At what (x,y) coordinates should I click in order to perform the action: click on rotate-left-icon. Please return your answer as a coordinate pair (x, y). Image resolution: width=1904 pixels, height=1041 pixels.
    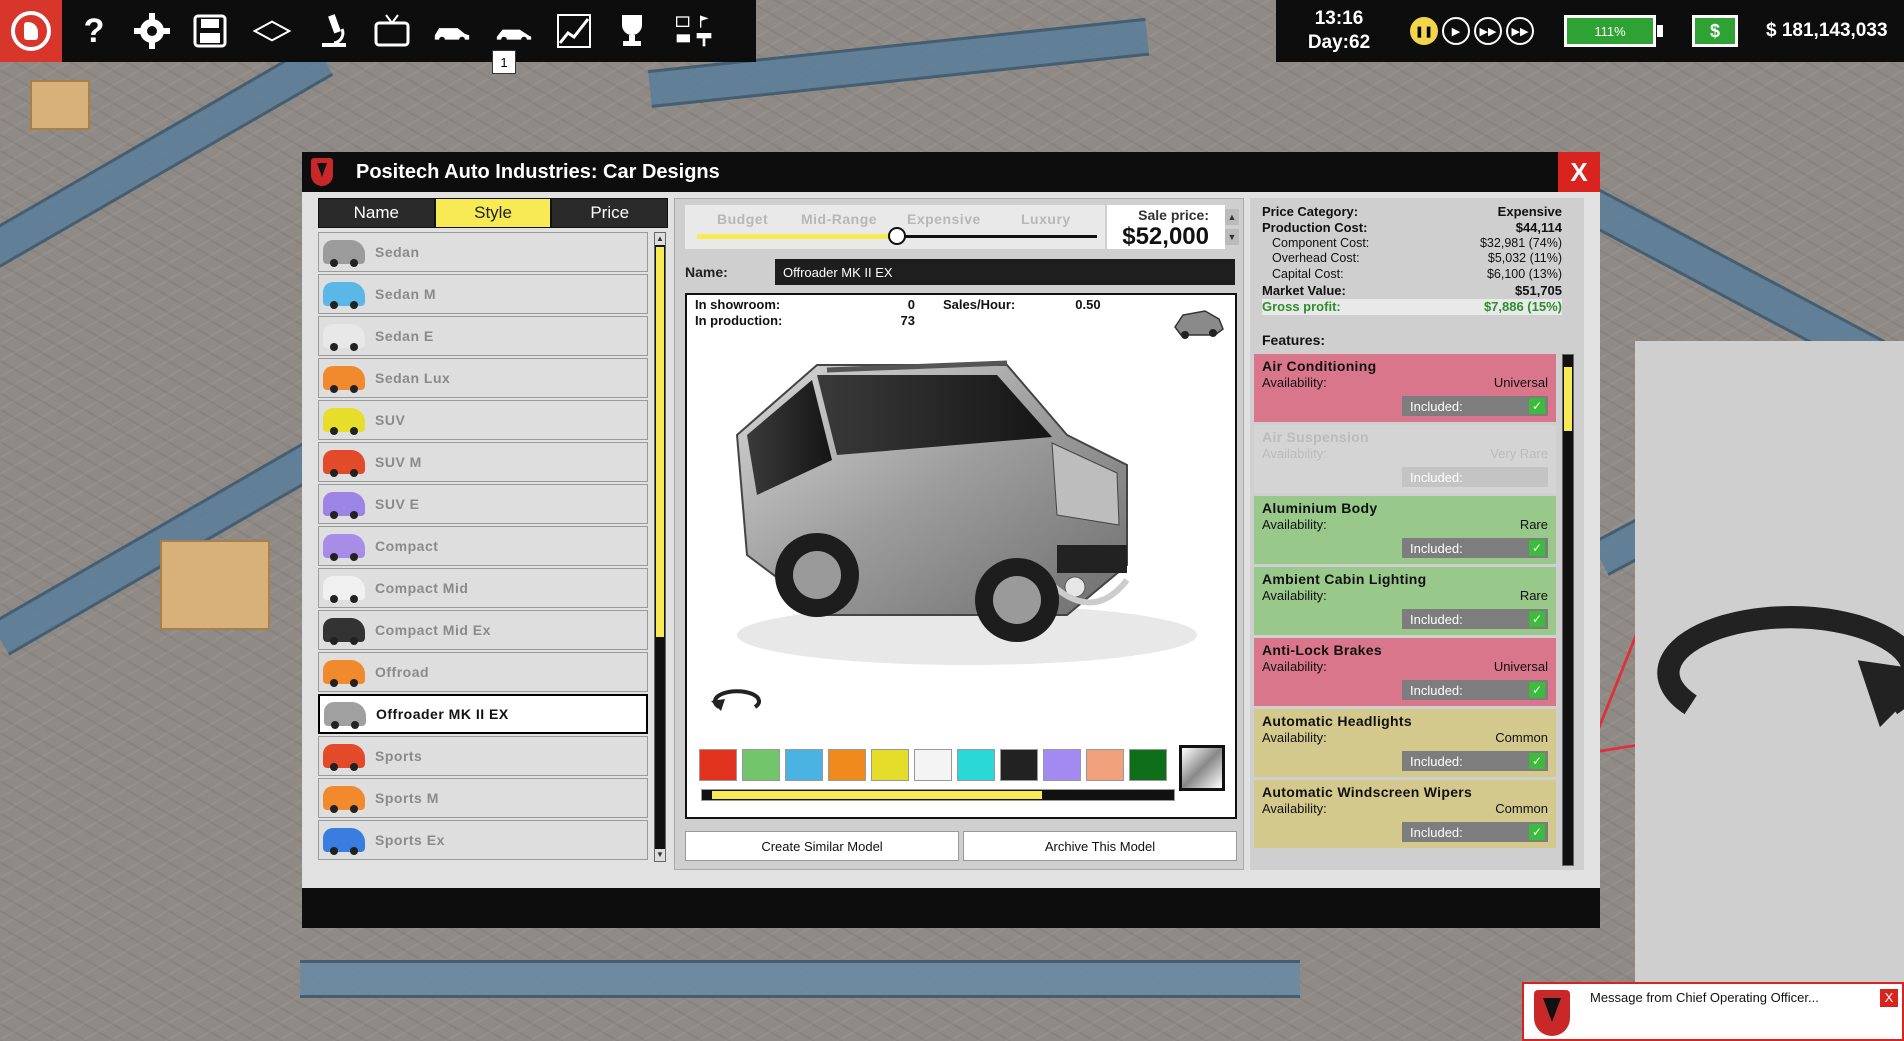
    Looking at the image, I should click on (735, 702).